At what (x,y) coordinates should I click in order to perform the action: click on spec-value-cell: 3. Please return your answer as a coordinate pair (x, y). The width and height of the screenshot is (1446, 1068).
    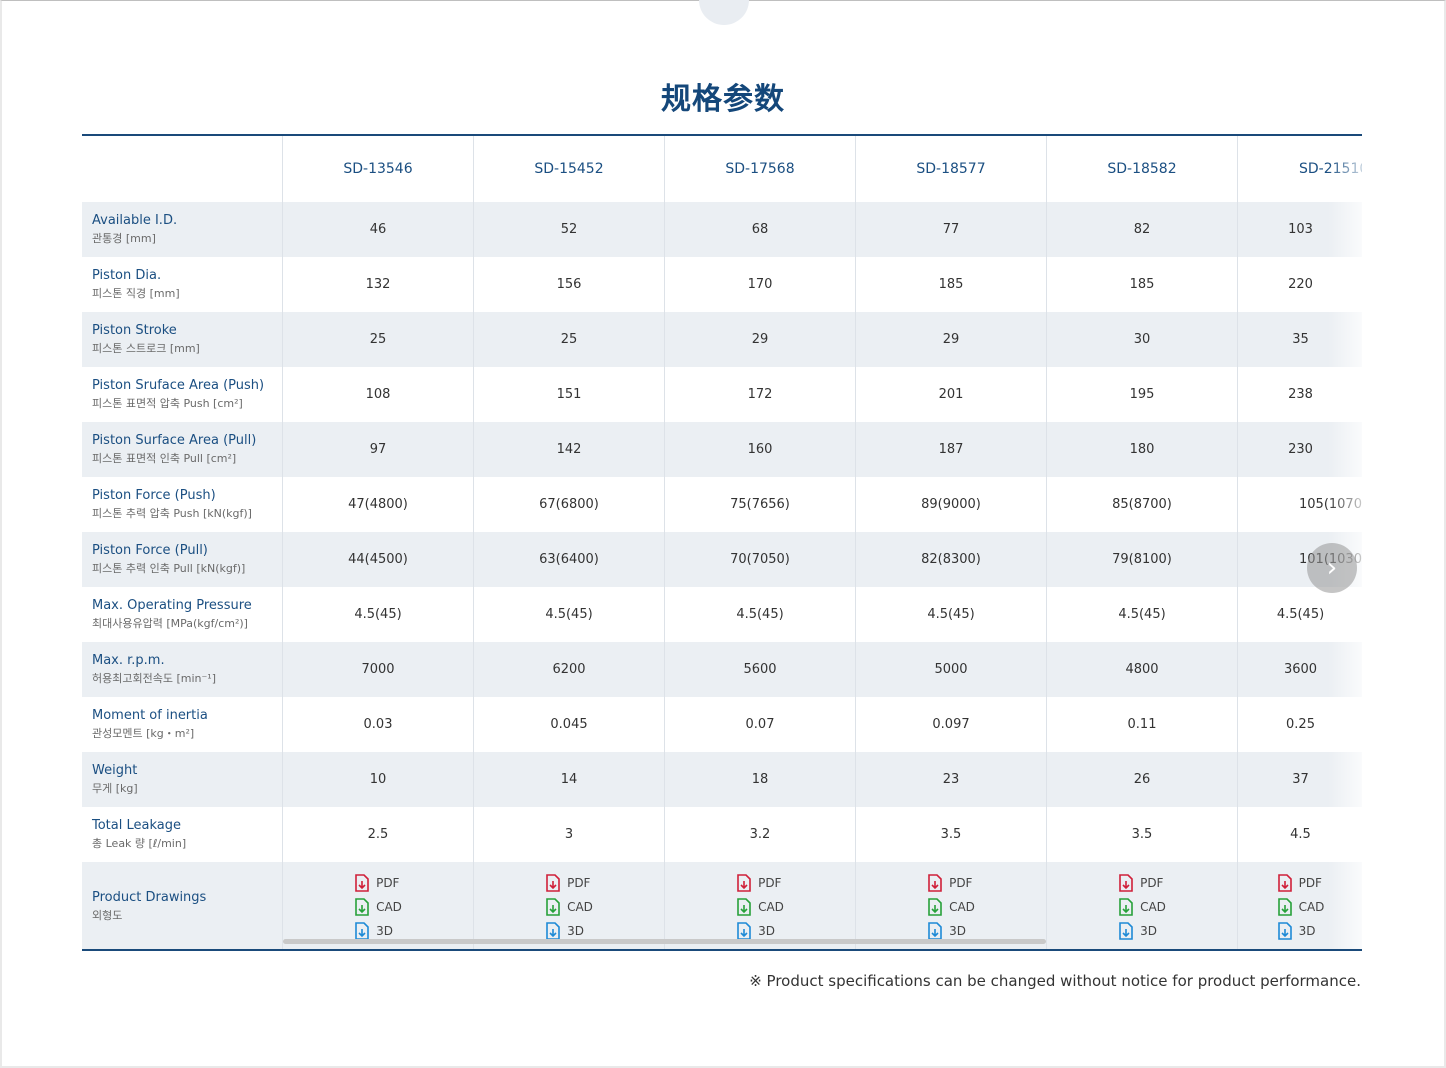
    Looking at the image, I should click on (569, 834).